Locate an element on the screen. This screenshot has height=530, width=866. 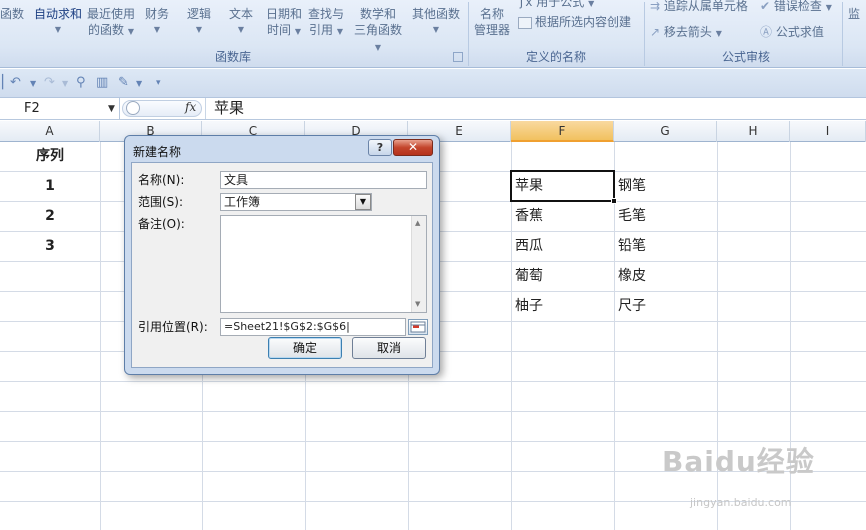
name-manager-button: 名称 管理器 is located at coordinates (492, 22).